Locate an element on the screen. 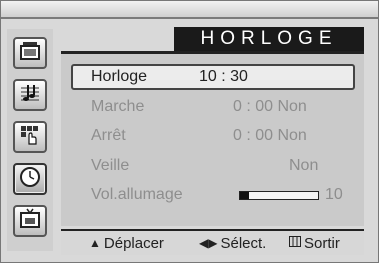 Image resolution: width=379 pixels, height=263 pixels. menu-item-label: Horloge is located at coordinates (119, 76).